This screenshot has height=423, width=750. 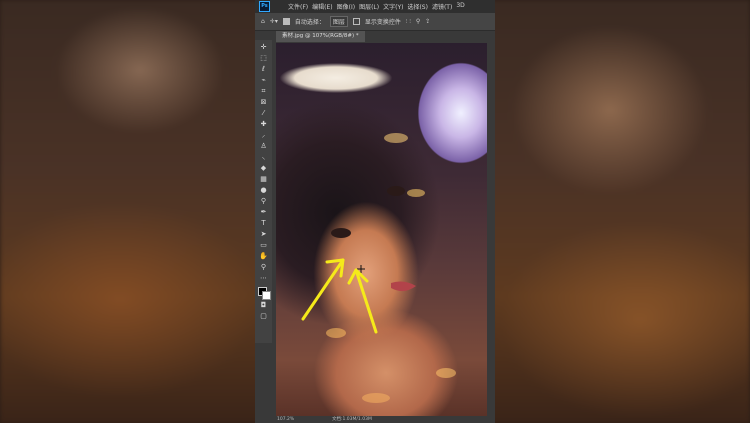 What do you see at coordinates (309, 22) in the screenshot?
I see `auto-select-label: 自动选择：` at bounding box center [309, 22].